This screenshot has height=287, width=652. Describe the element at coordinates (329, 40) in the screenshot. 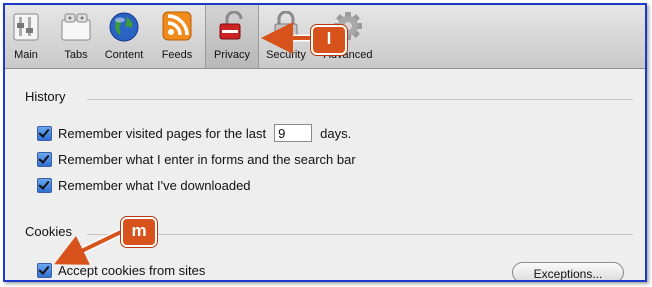

I see `callout-l: l` at that location.